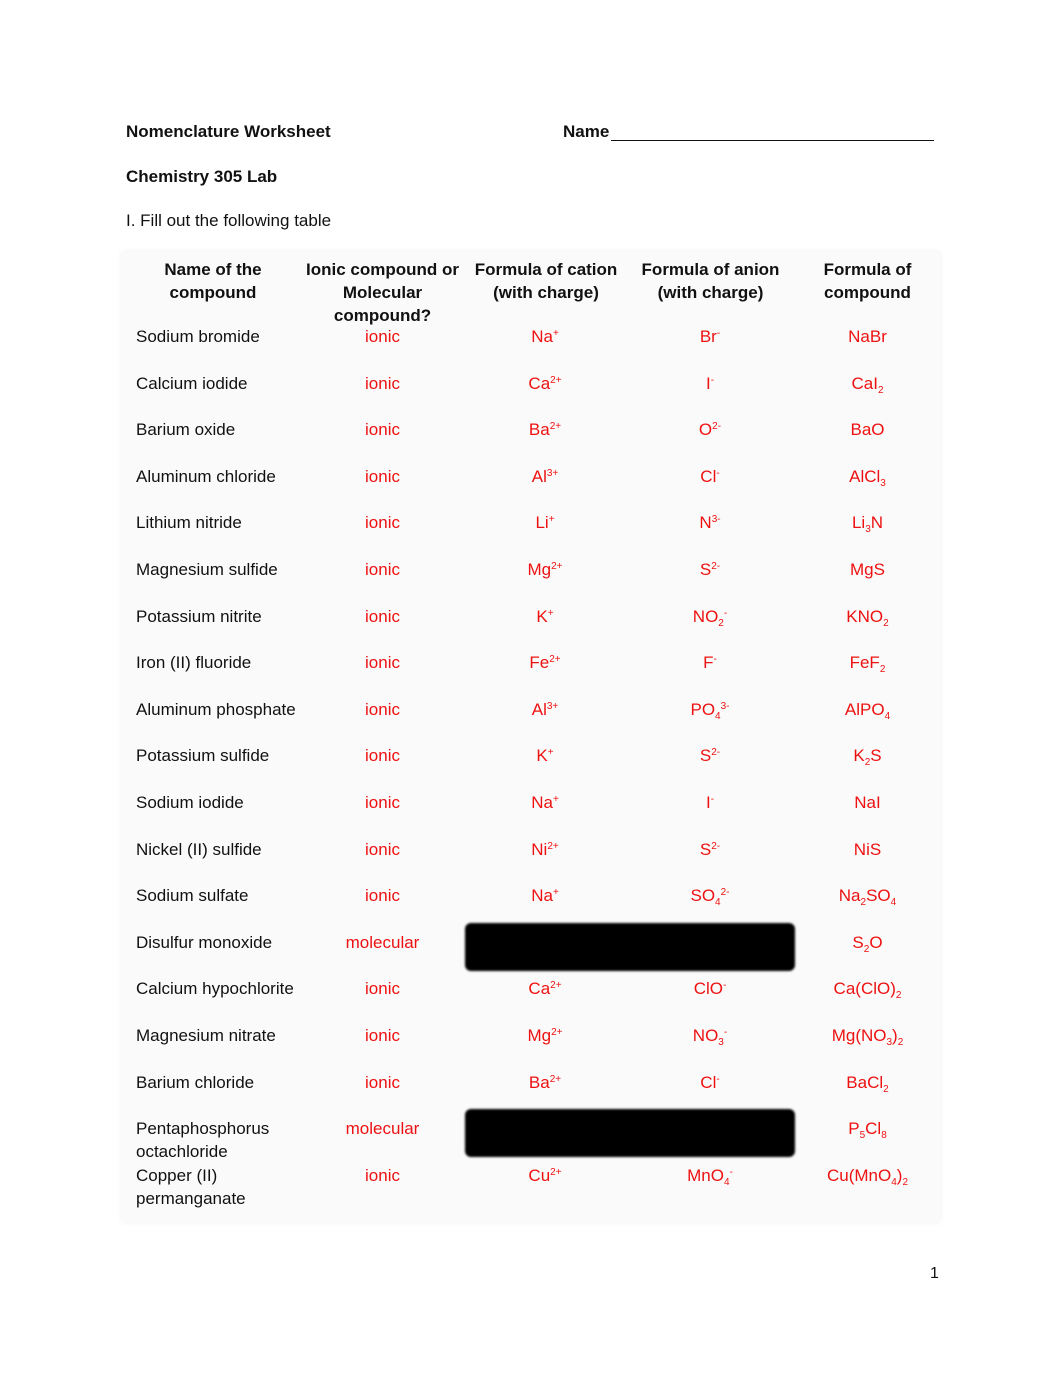  What do you see at coordinates (710, 522) in the screenshot?
I see `anion-formula: N3-` at bounding box center [710, 522].